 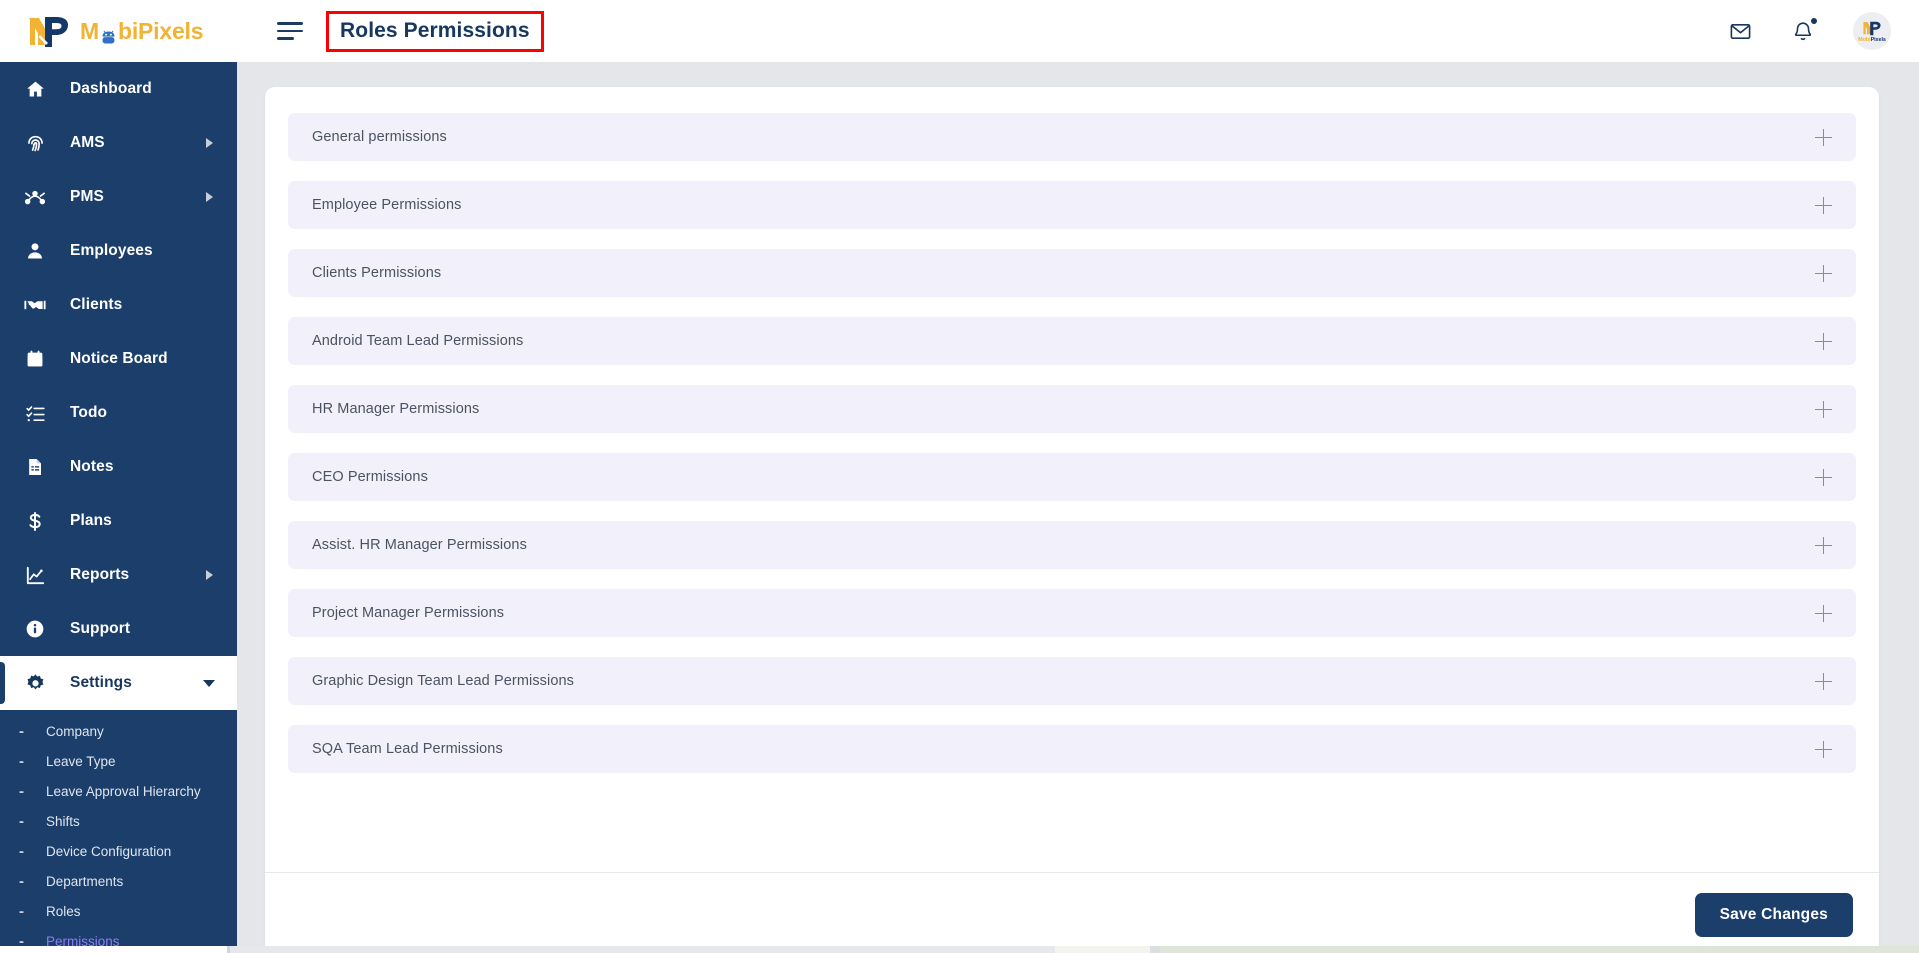 I want to click on permission-group-row: Android Team Lead Permissions, so click(x=1072, y=341).